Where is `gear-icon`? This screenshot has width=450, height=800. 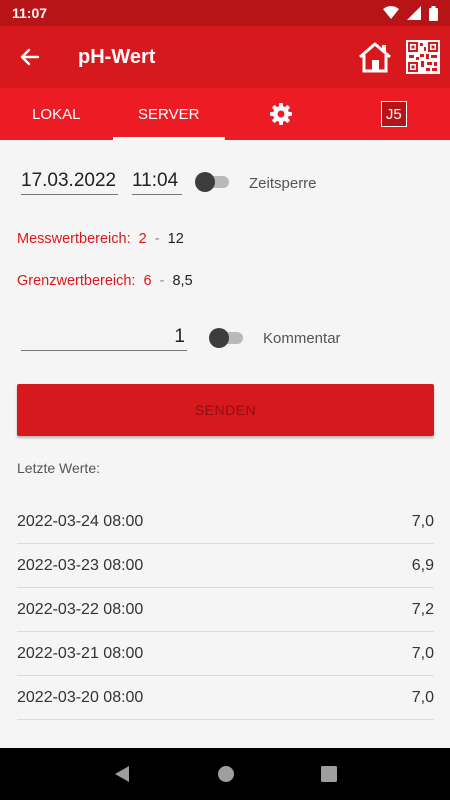 gear-icon is located at coordinates (281, 114).